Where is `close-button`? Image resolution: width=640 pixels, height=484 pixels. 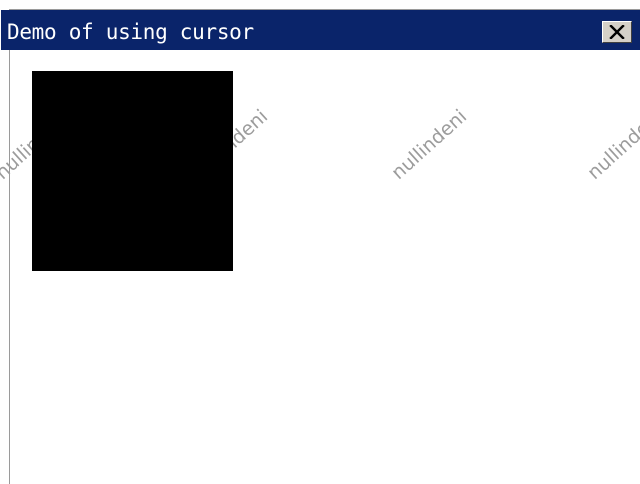 close-button is located at coordinates (617, 32).